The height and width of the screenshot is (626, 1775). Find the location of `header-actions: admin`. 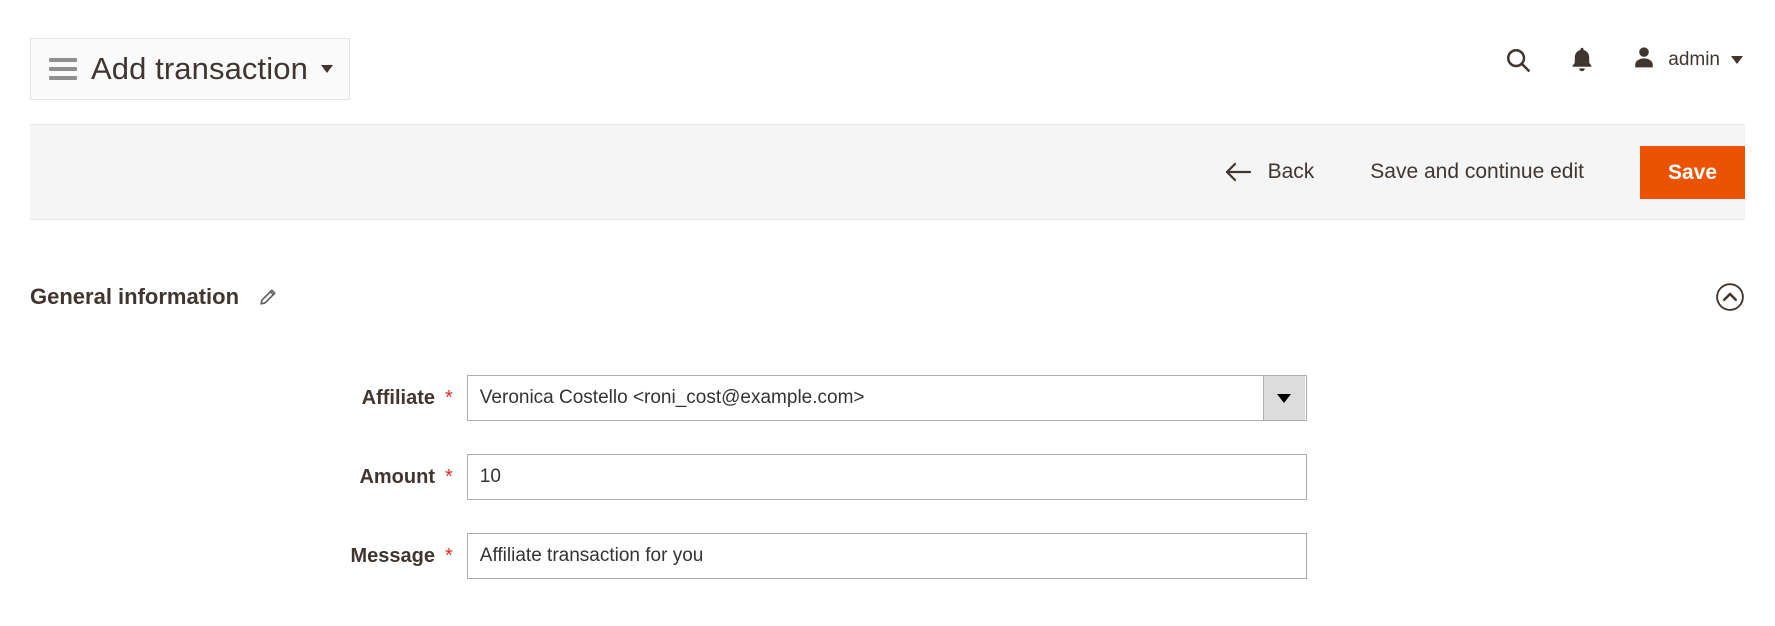

header-actions: admin is located at coordinates (1623, 60).